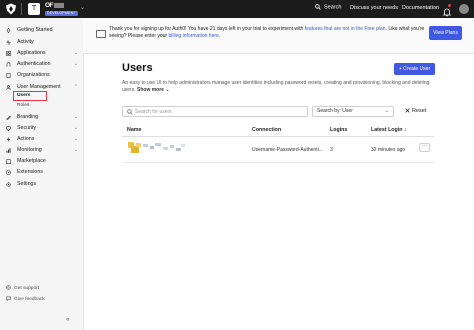  What do you see at coordinates (11, 9) in the screenshot?
I see `auth0-logo-icon` at bounding box center [11, 9].